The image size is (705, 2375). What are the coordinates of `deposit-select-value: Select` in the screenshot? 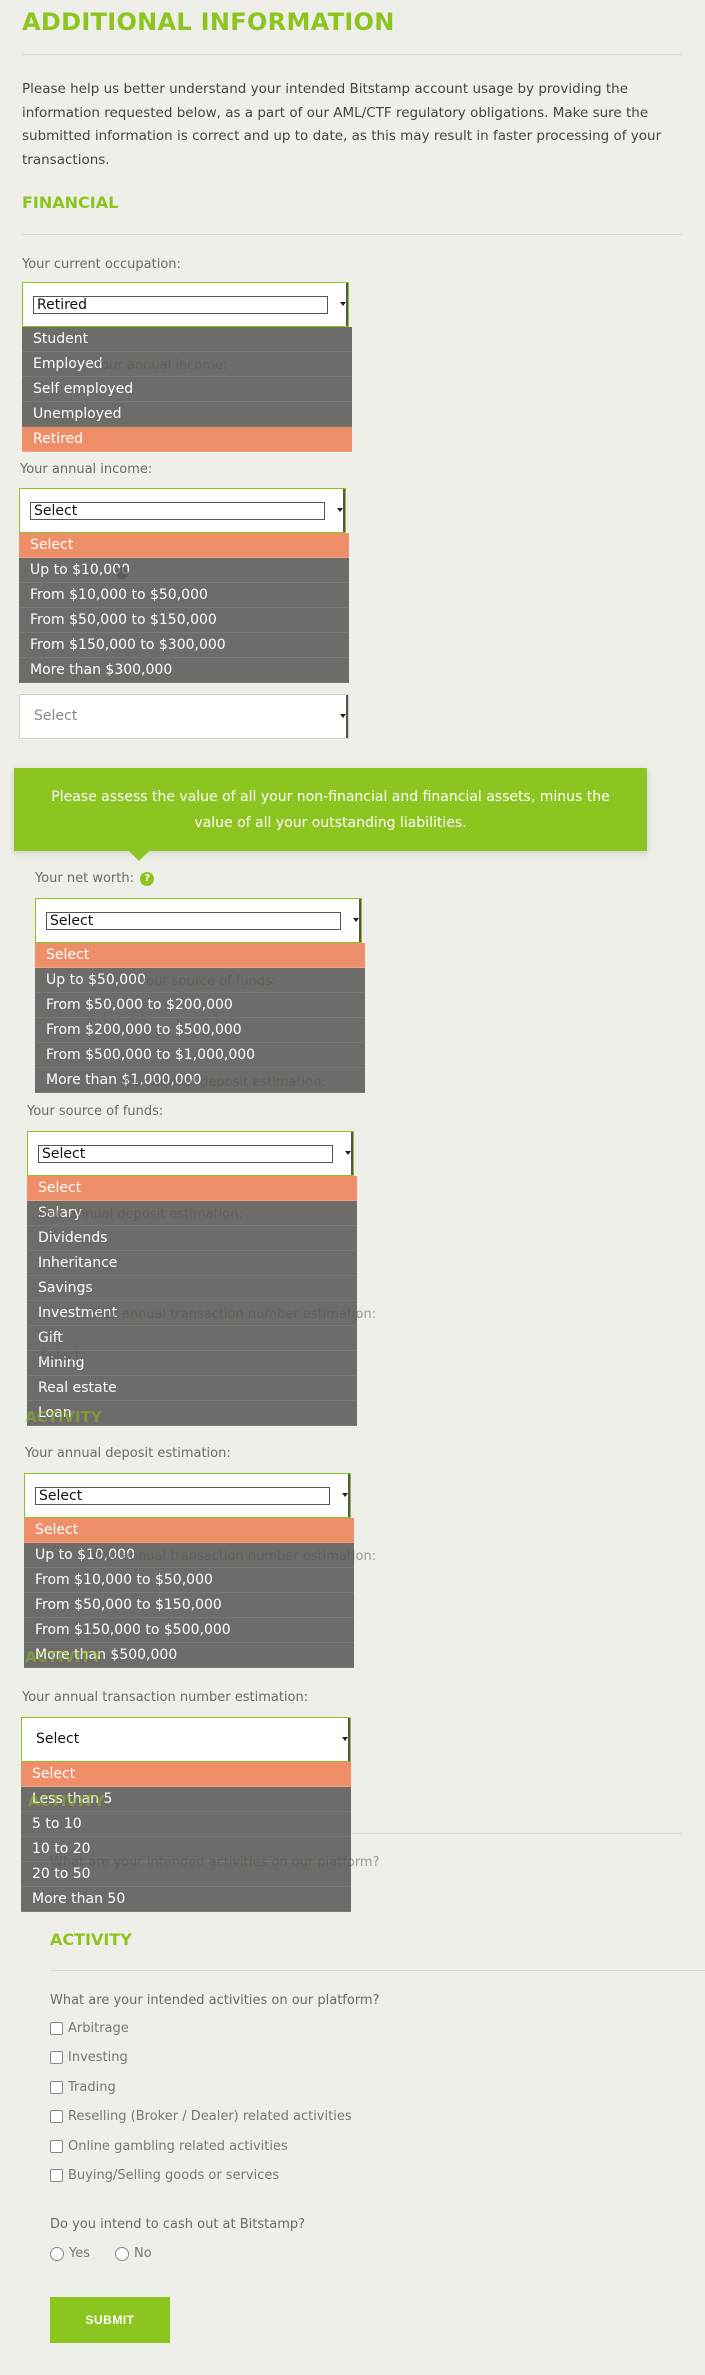 It's located at (182, 1496).